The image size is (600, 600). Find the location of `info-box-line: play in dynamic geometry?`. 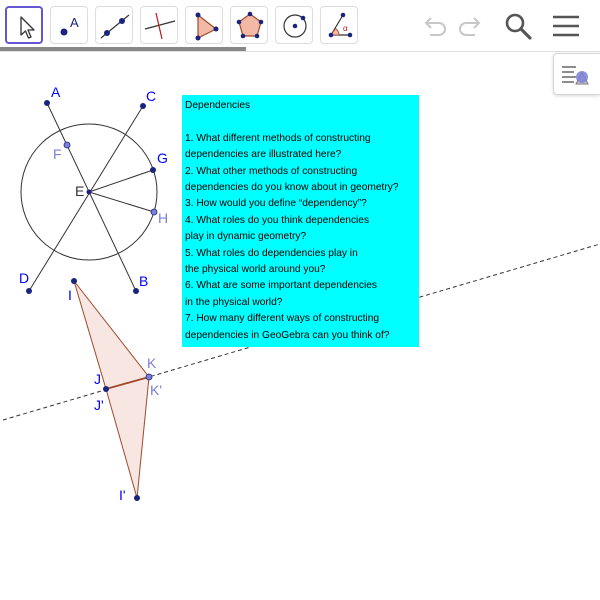

info-box-line: play in dynamic geometry? is located at coordinates (246, 237).